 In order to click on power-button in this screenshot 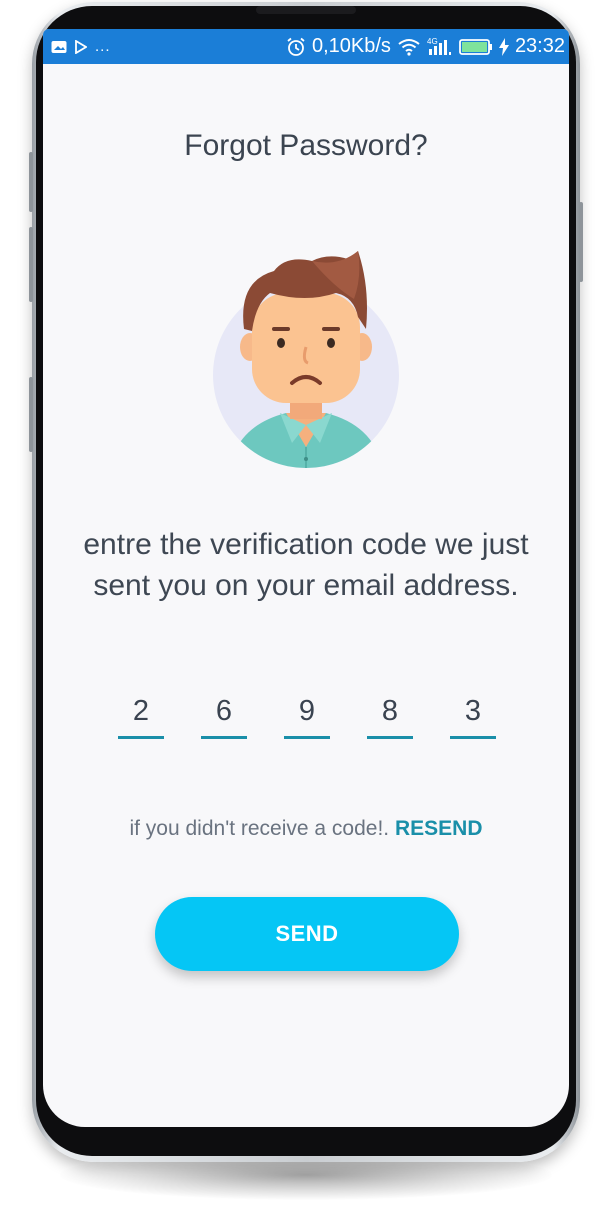, I will do `click(581, 242)`.